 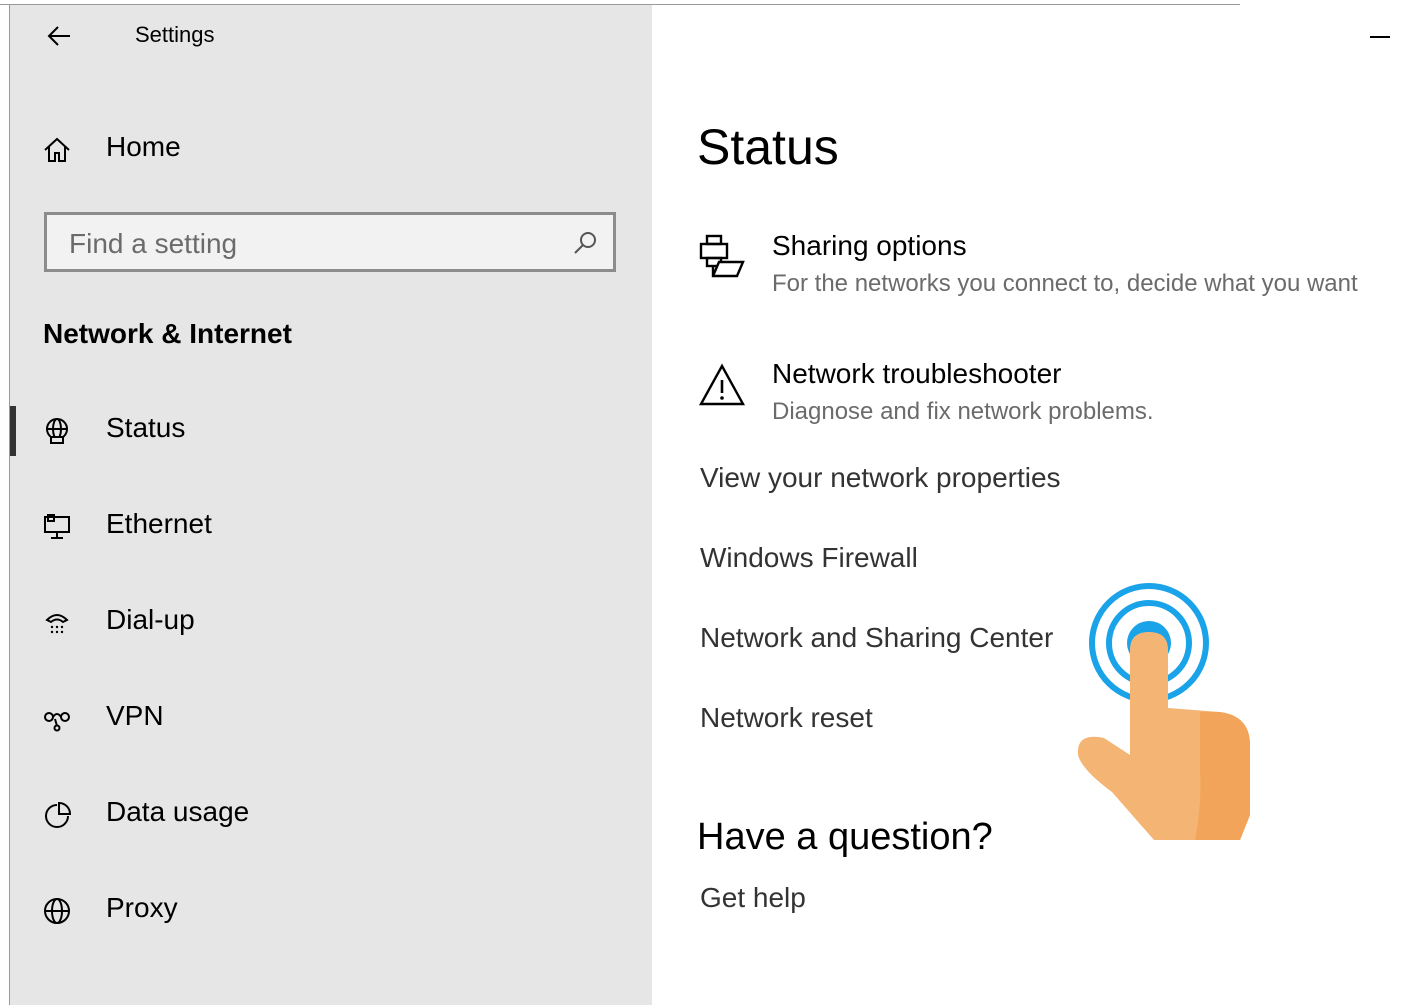 I want to click on sidebar-item-label: Proxy, so click(x=142, y=907).